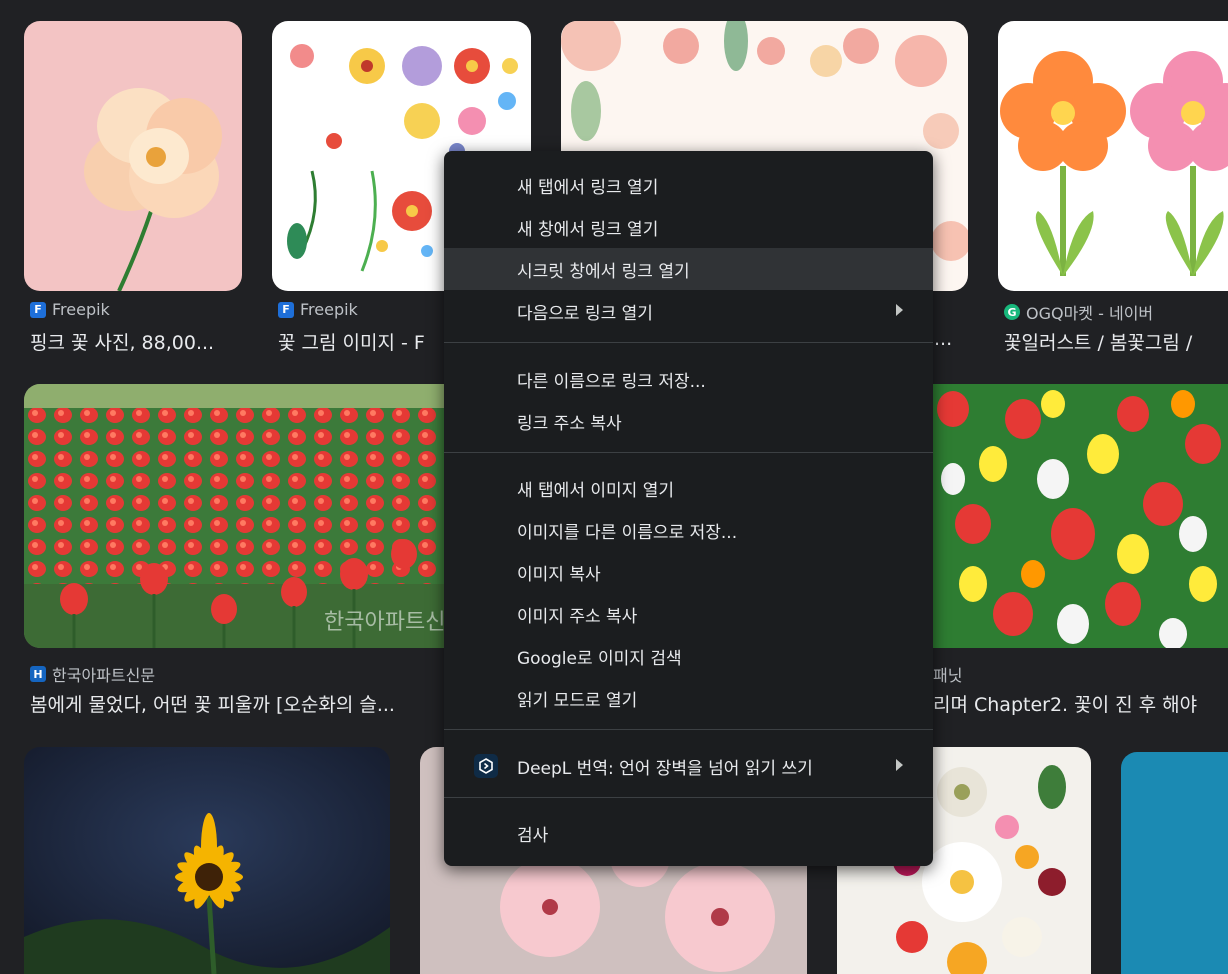 The width and height of the screenshot is (1228, 974). Describe the element at coordinates (665, 768) in the screenshot. I see `menu-item-label: DeepL 번역: 언어 장벽을 넘어 읽기 쓰기` at that location.